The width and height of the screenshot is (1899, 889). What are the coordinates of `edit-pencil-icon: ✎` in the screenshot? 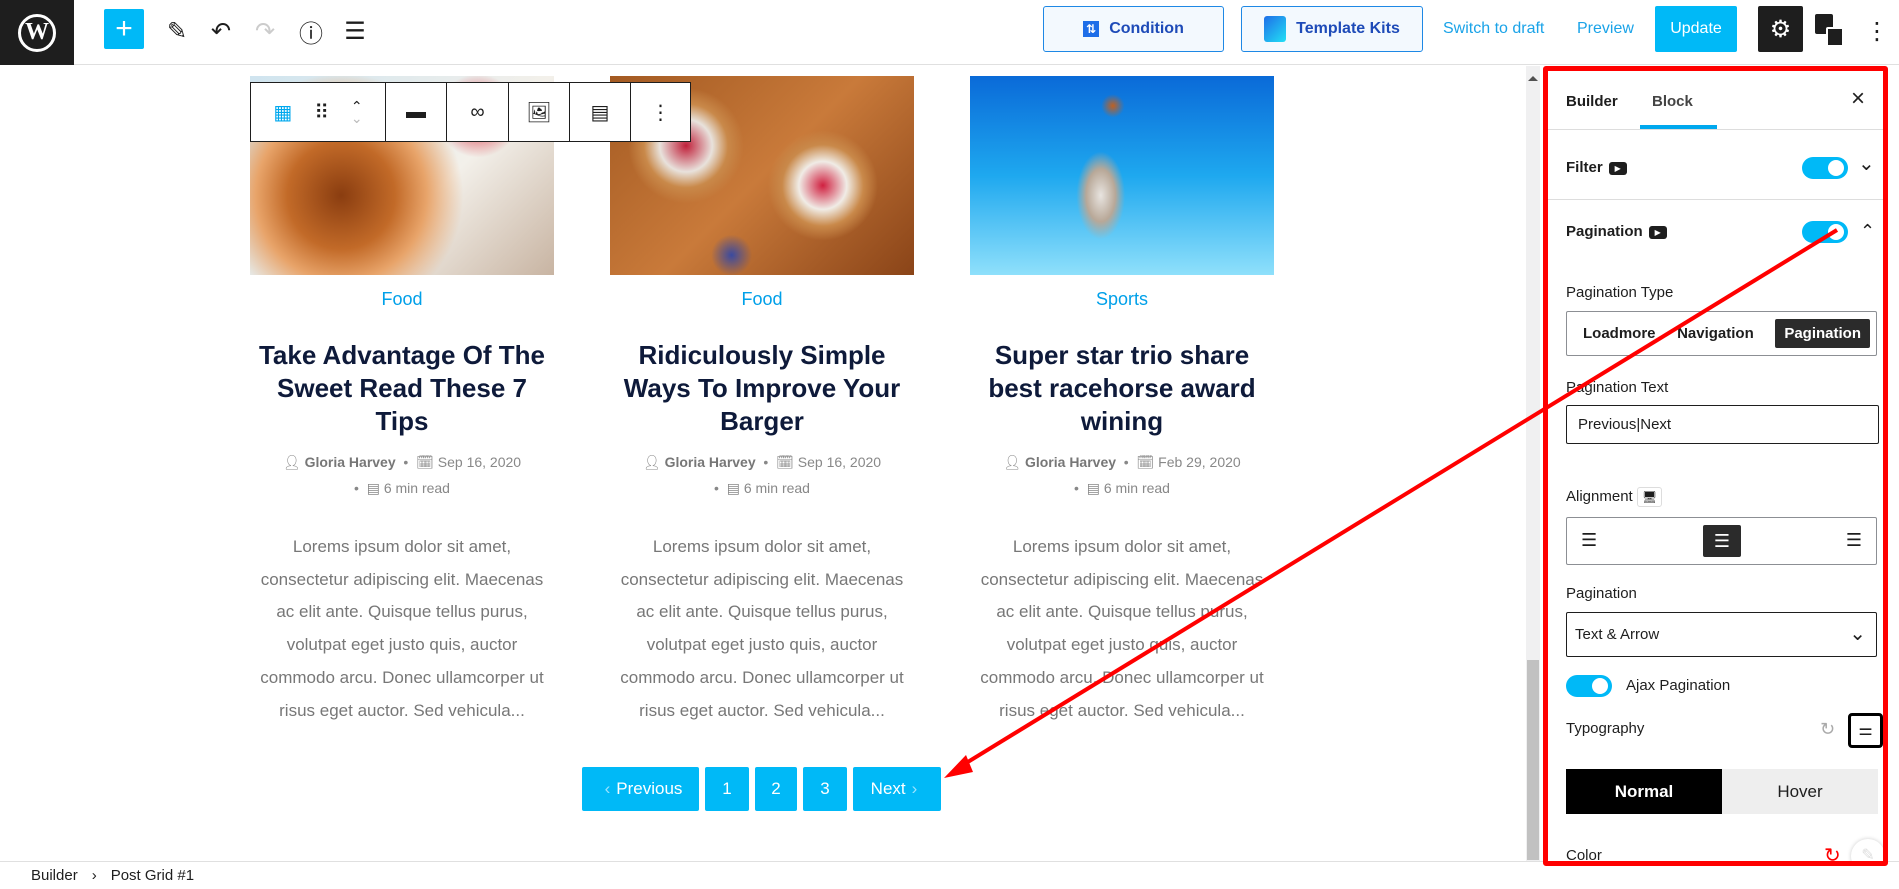 It's located at (177, 31).